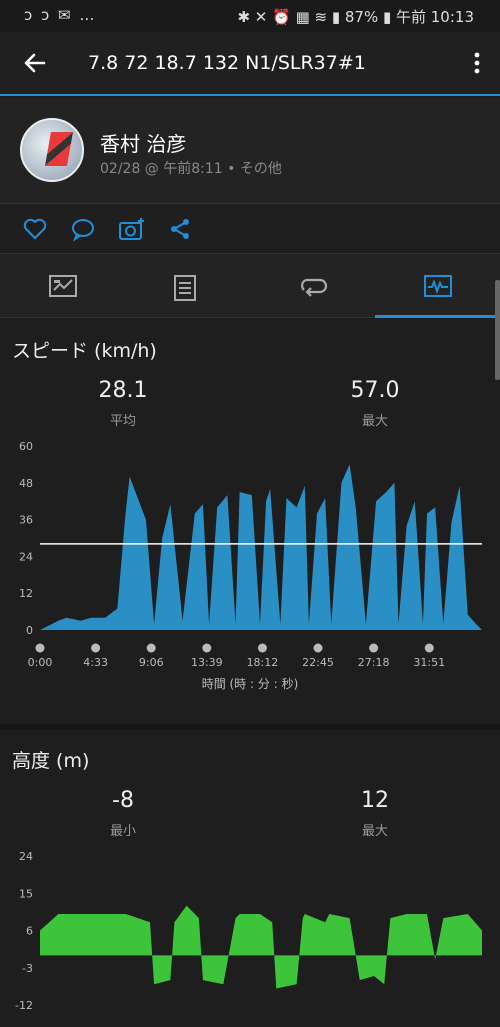 The height and width of the screenshot is (1027, 500). What do you see at coordinates (151, 662) in the screenshot?
I see `x-tick-label: 9:06` at bounding box center [151, 662].